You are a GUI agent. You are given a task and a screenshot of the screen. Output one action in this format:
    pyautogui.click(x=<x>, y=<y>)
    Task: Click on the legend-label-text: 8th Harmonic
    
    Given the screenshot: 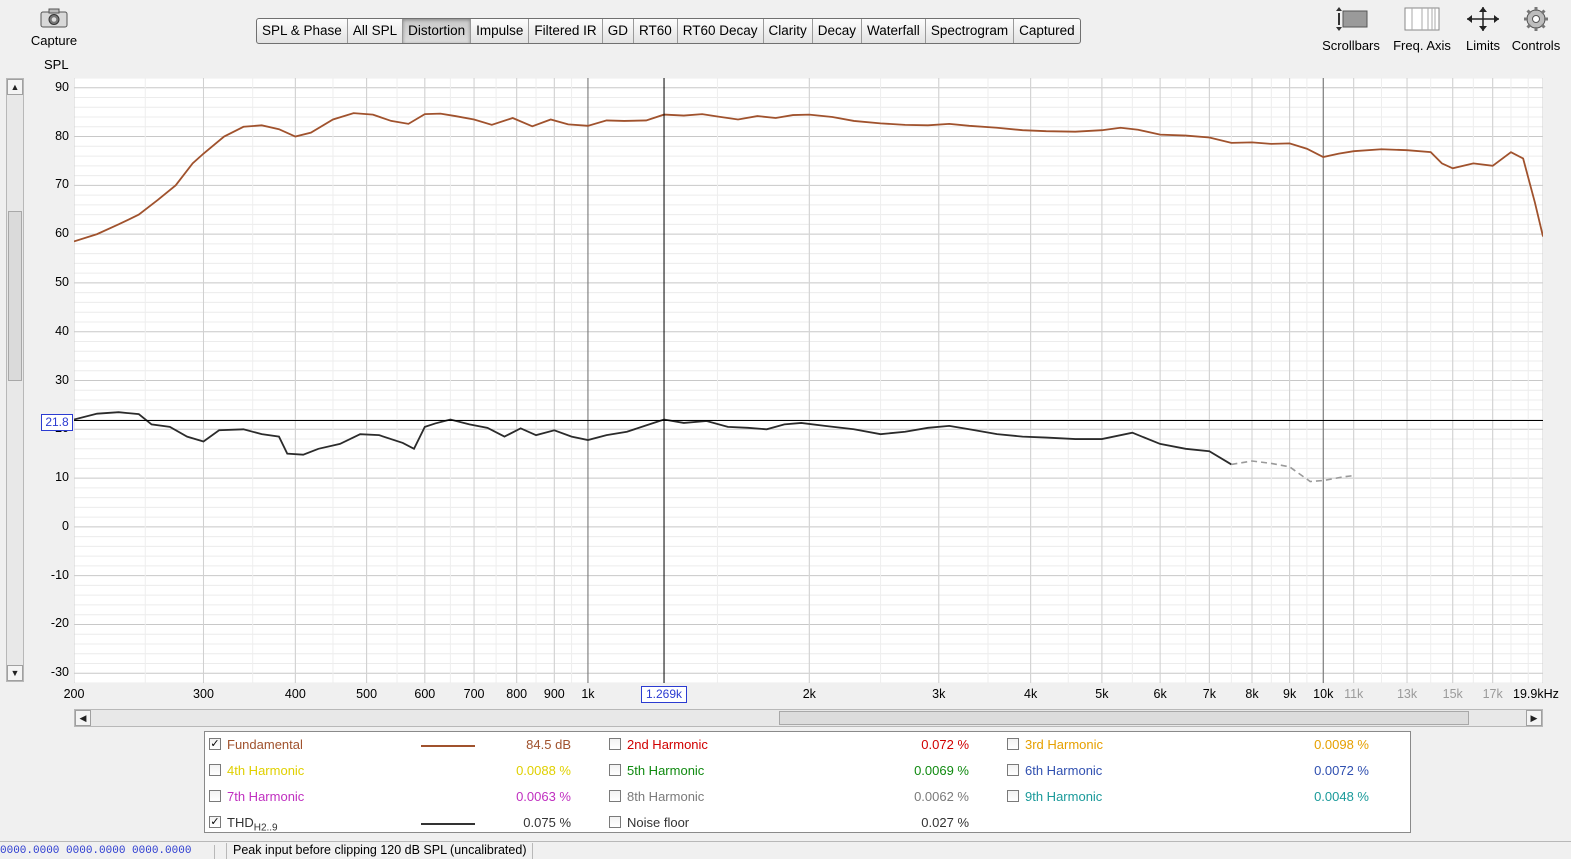 What is the action you would take?
    pyautogui.click(x=666, y=796)
    